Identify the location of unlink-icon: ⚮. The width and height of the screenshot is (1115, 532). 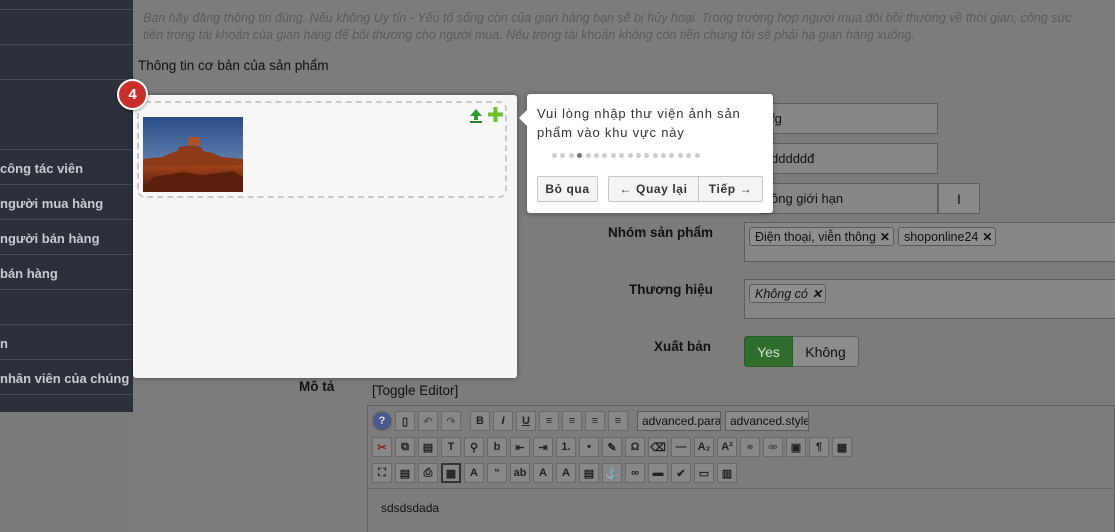
(773, 447).